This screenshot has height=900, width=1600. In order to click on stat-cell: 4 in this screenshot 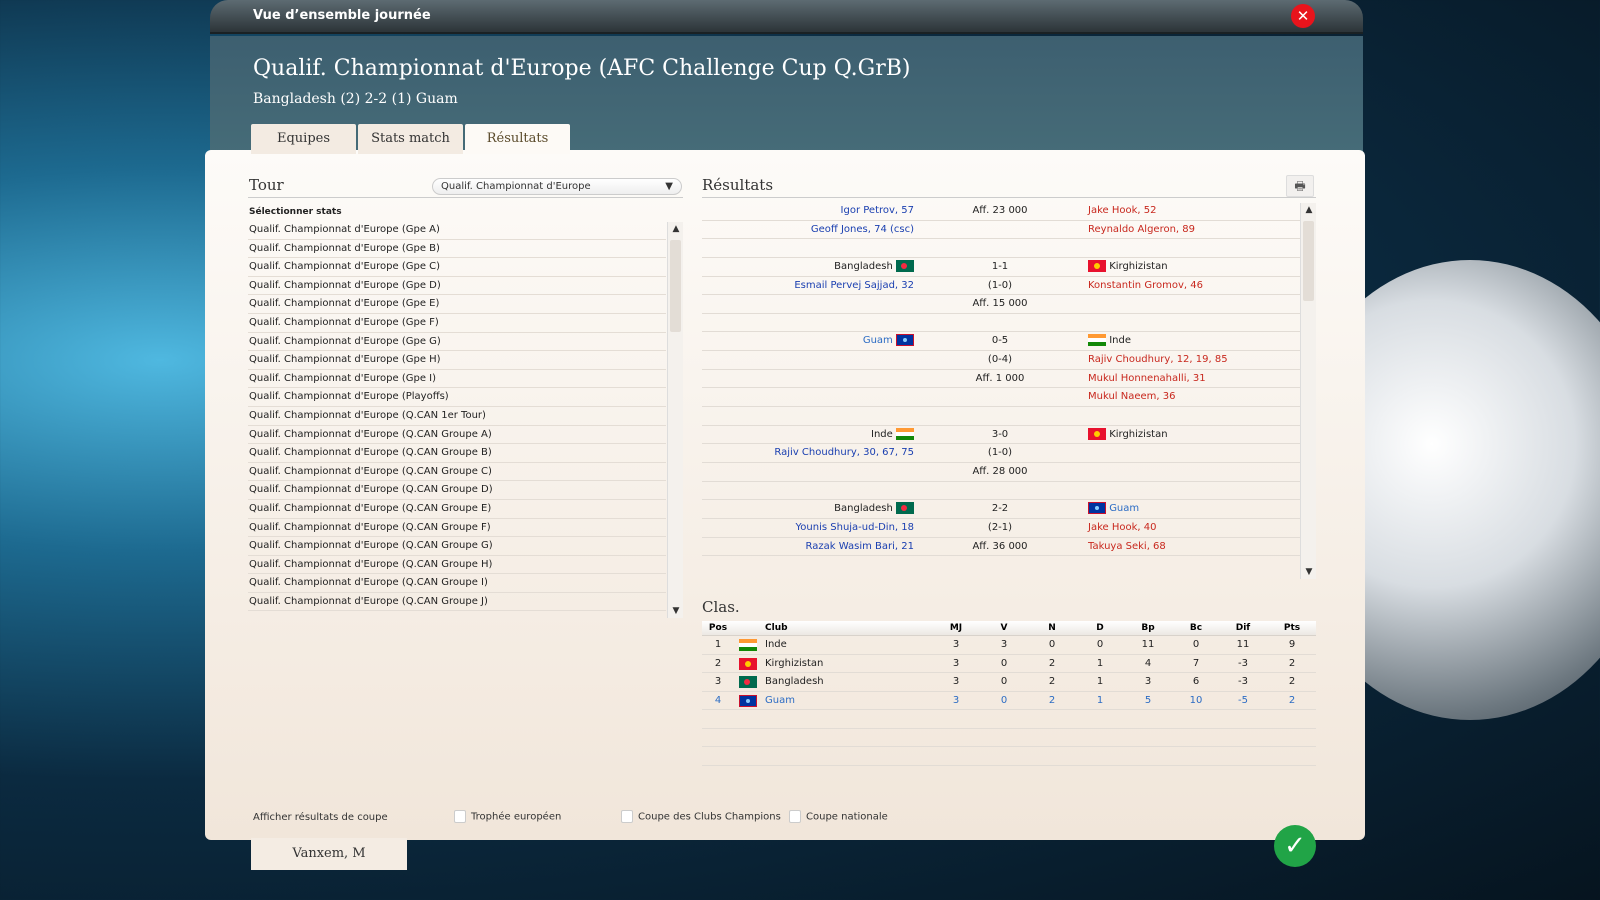, I will do `click(1148, 663)`.